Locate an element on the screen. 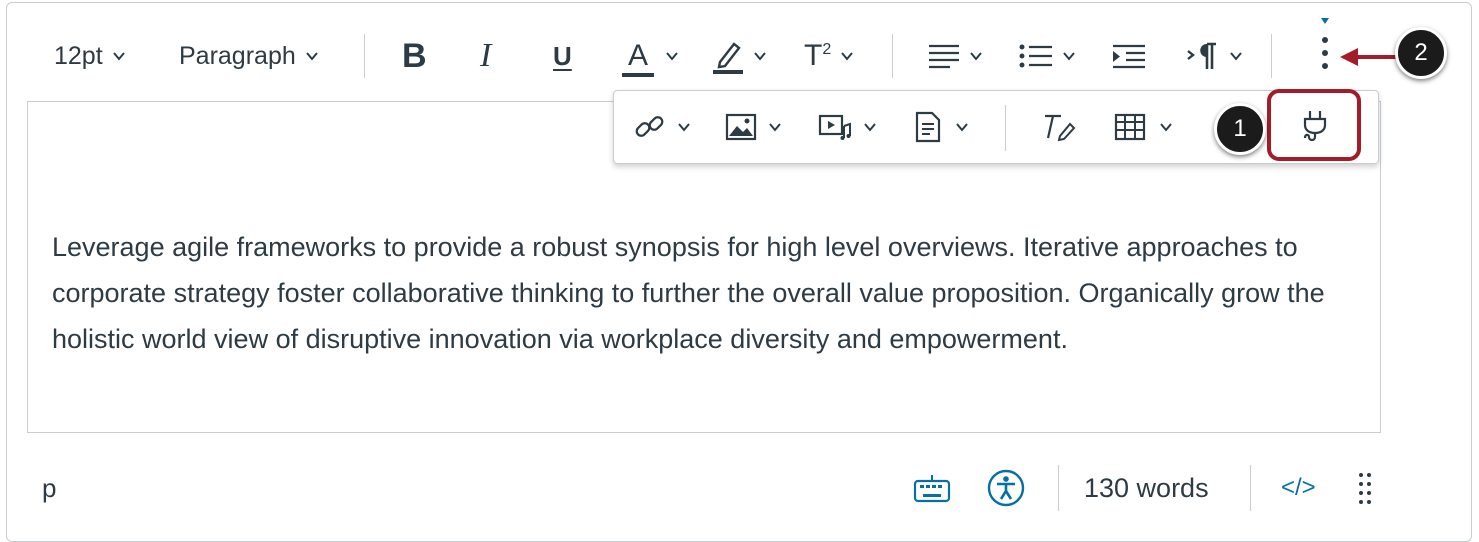  superscript-icon: T2 is located at coordinates (818, 55).